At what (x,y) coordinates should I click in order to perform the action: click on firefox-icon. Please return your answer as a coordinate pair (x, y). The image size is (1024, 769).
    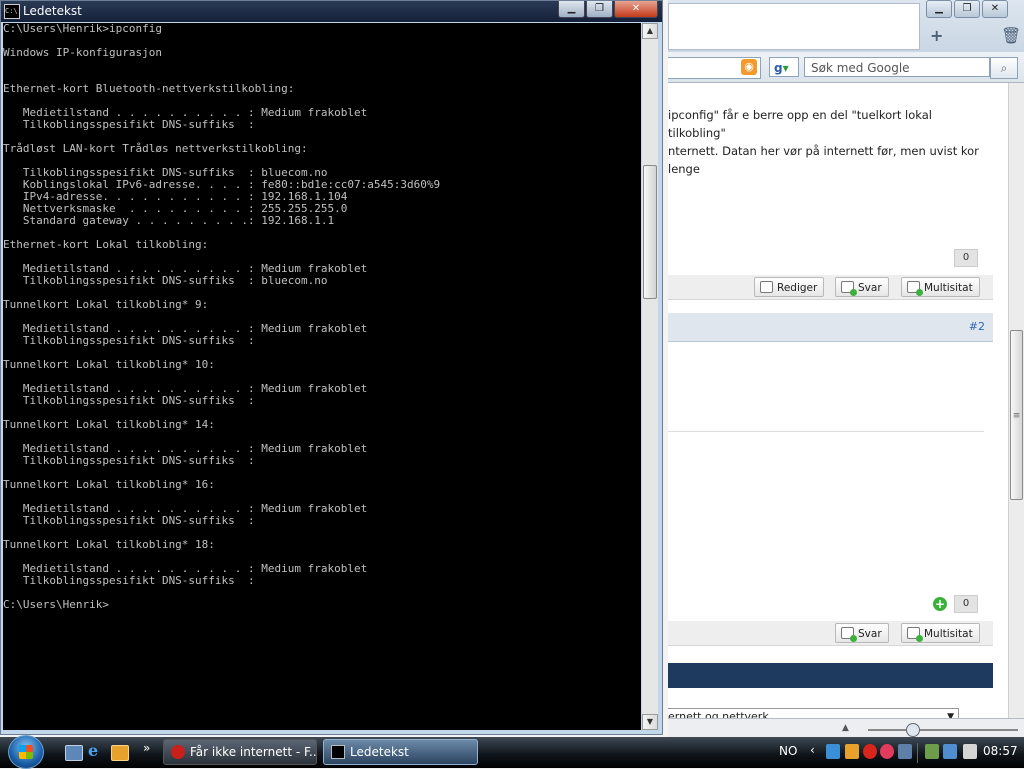
    Looking at the image, I should click on (178, 752).